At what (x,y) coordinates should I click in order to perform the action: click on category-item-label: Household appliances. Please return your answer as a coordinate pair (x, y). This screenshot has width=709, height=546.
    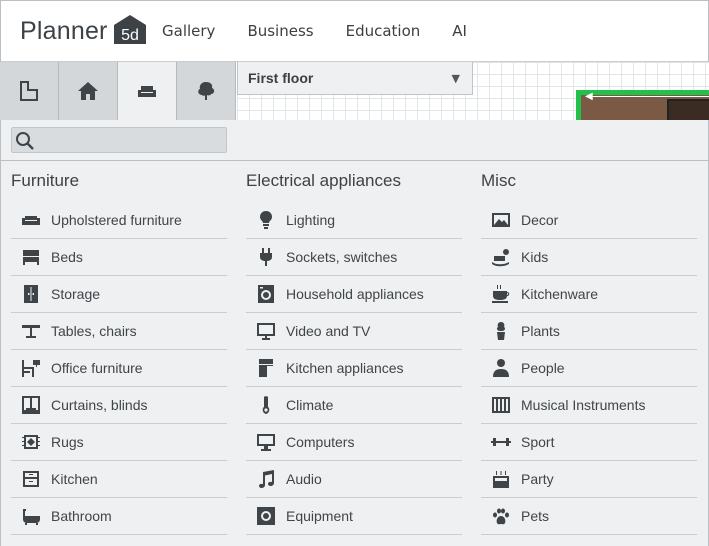
    Looking at the image, I should click on (355, 294).